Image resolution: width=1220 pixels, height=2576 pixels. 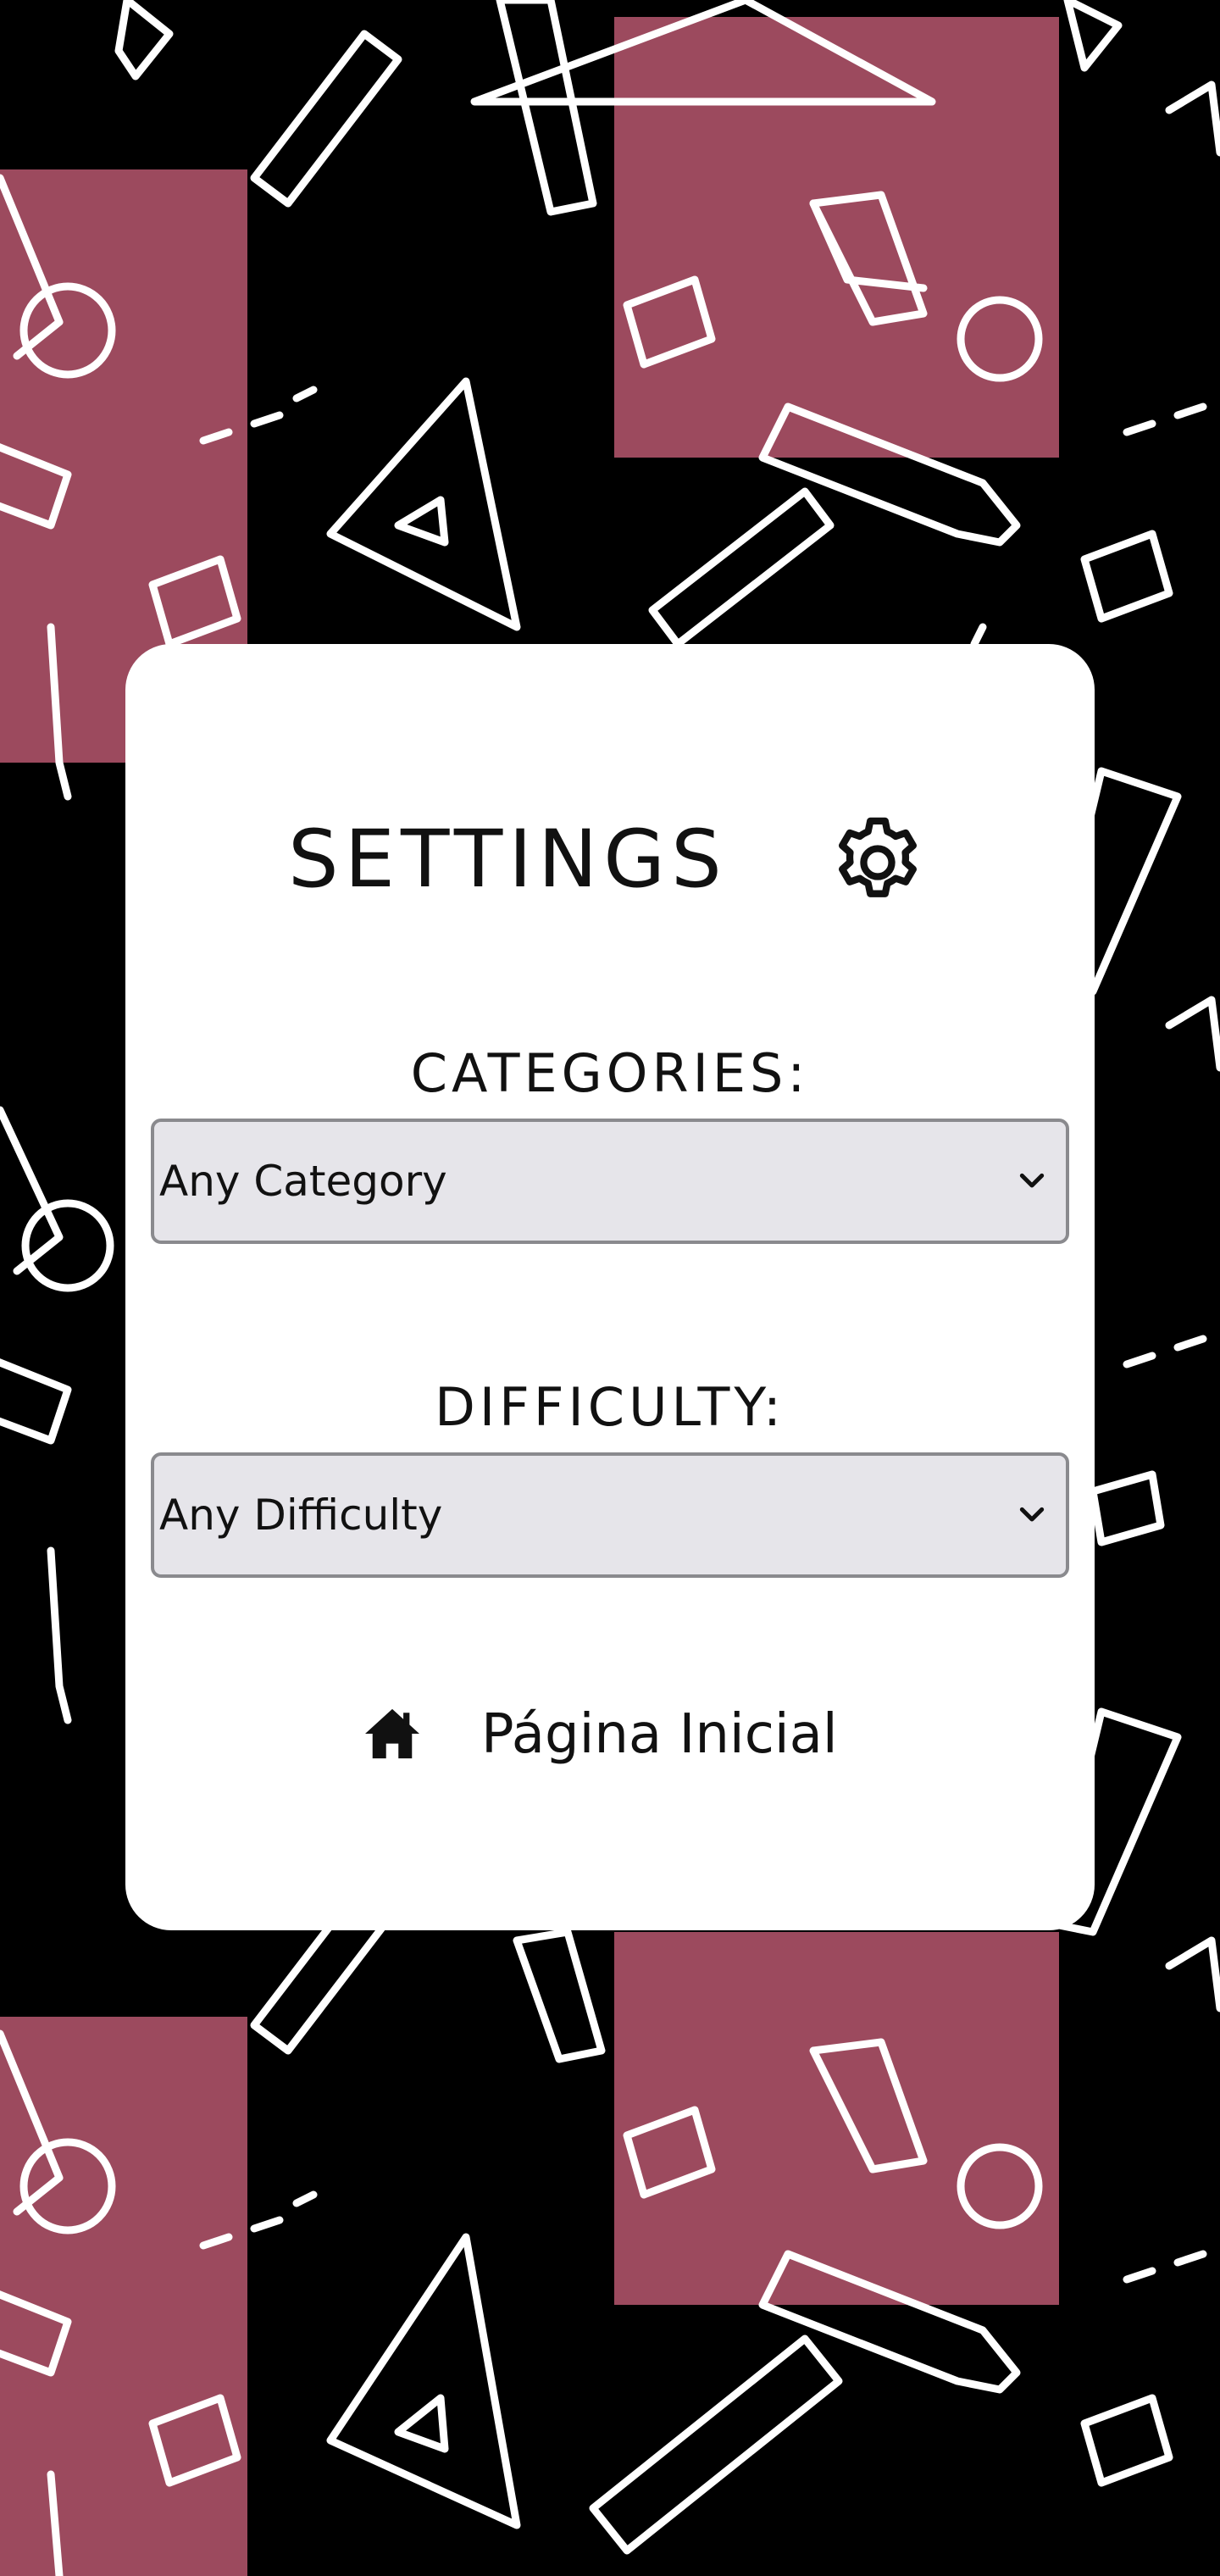 What do you see at coordinates (659, 1734) in the screenshot?
I see `home-link-label: Página Inicial` at bounding box center [659, 1734].